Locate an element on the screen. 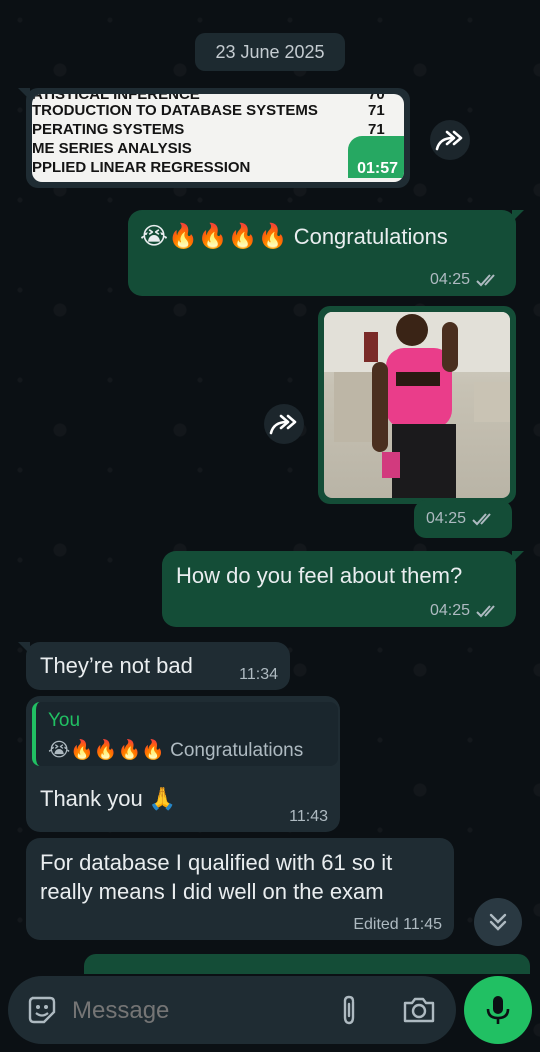 This screenshot has height=1052, width=540. message-composer is located at coordinates (232, 1010).